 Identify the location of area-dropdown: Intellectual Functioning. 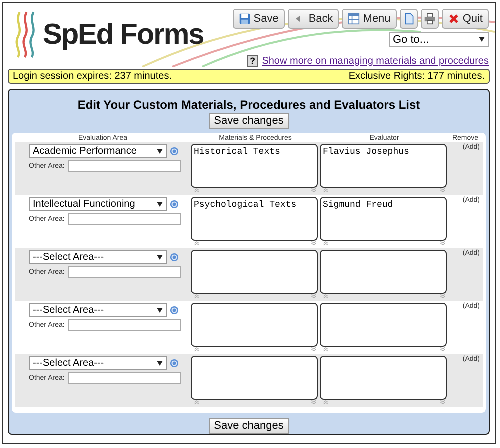
(98, 204).